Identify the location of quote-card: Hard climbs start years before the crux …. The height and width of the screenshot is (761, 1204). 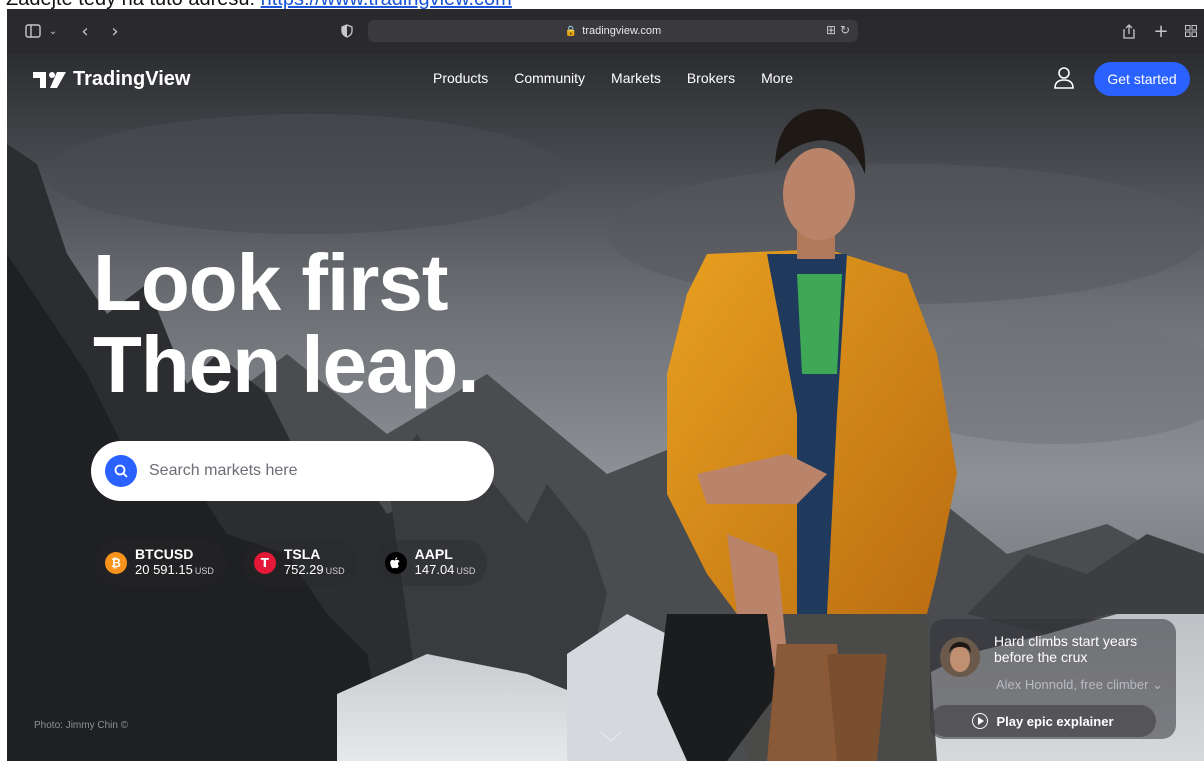
(1053, 679).